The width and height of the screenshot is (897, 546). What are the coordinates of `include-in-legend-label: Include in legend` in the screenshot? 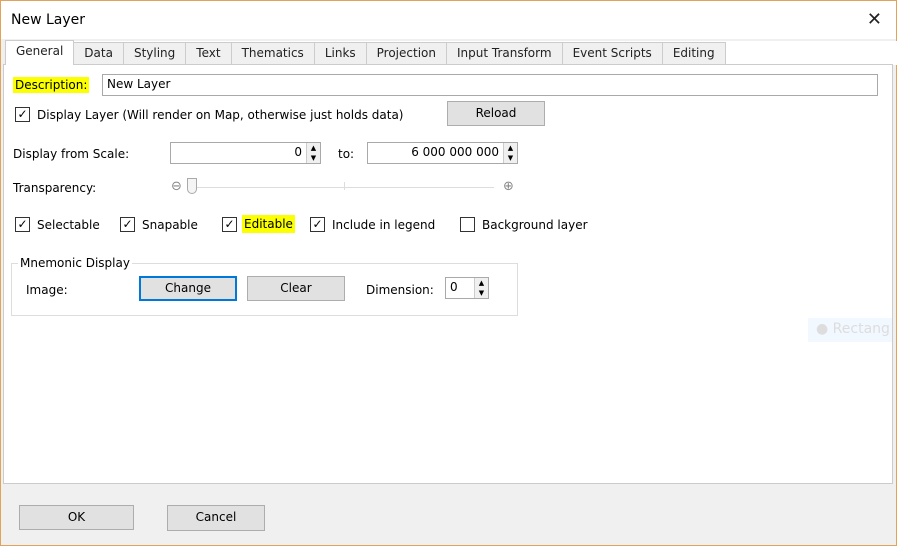 It's located at (384, 225).